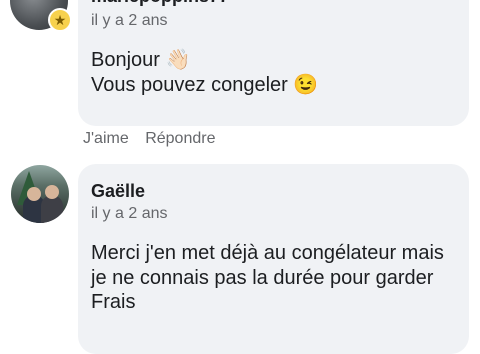  What do you see at coordinates (106, 138) in the screenshot?
I see `like-link: J'aime` at bounding box center [106, 138].